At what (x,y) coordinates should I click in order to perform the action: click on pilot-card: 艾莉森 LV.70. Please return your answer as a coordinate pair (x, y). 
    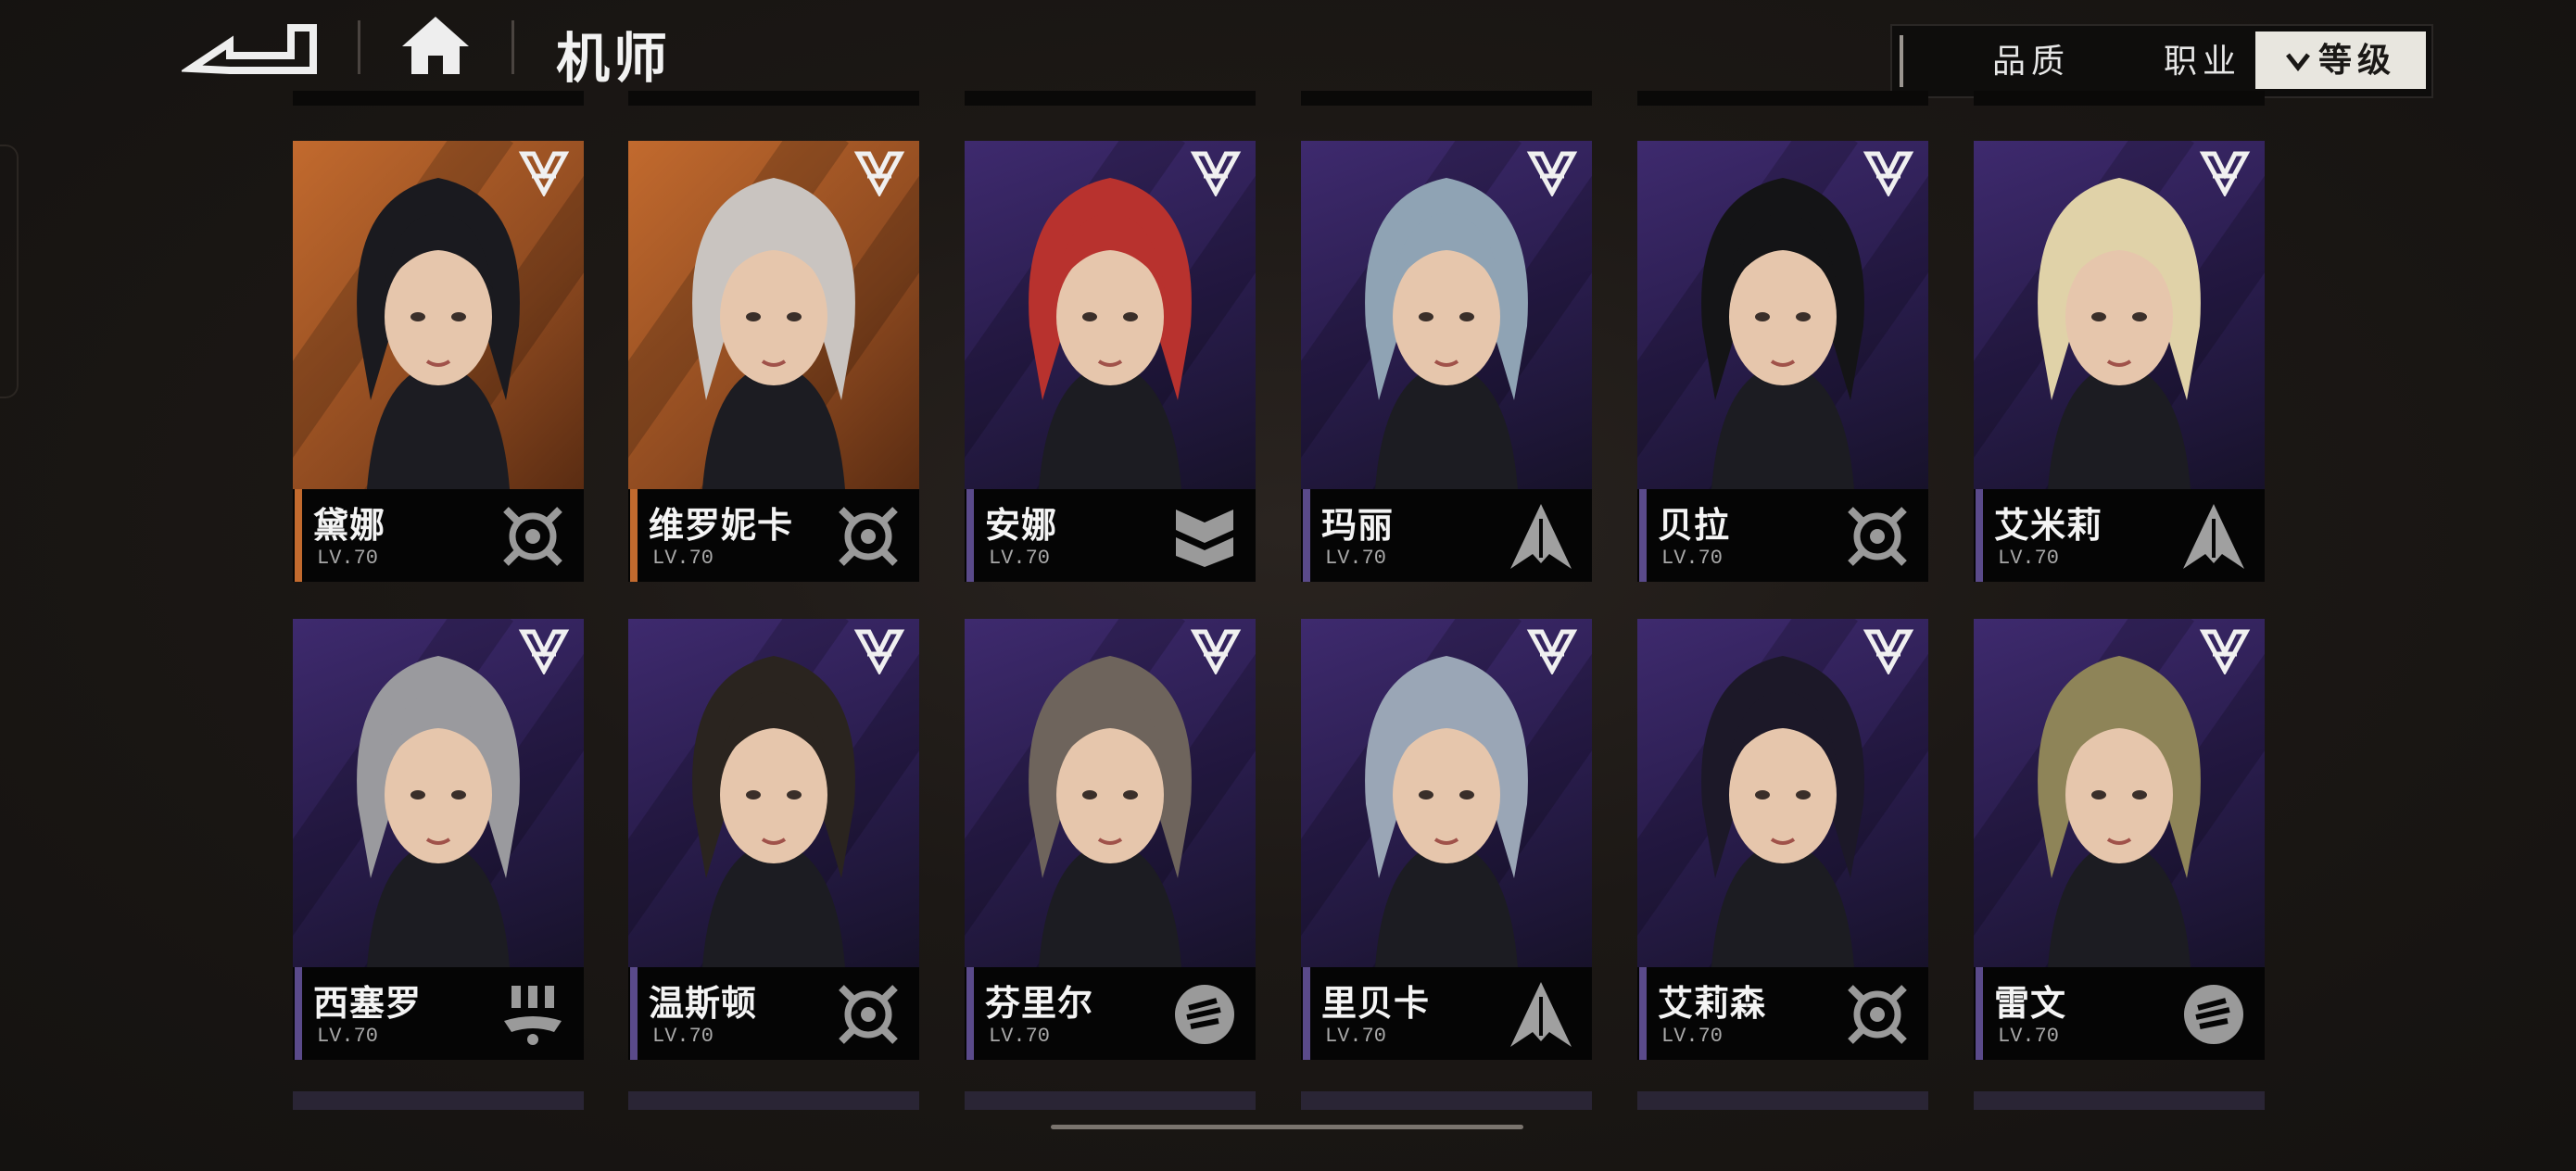
    Looking at the image, I should click on (1783, 840).